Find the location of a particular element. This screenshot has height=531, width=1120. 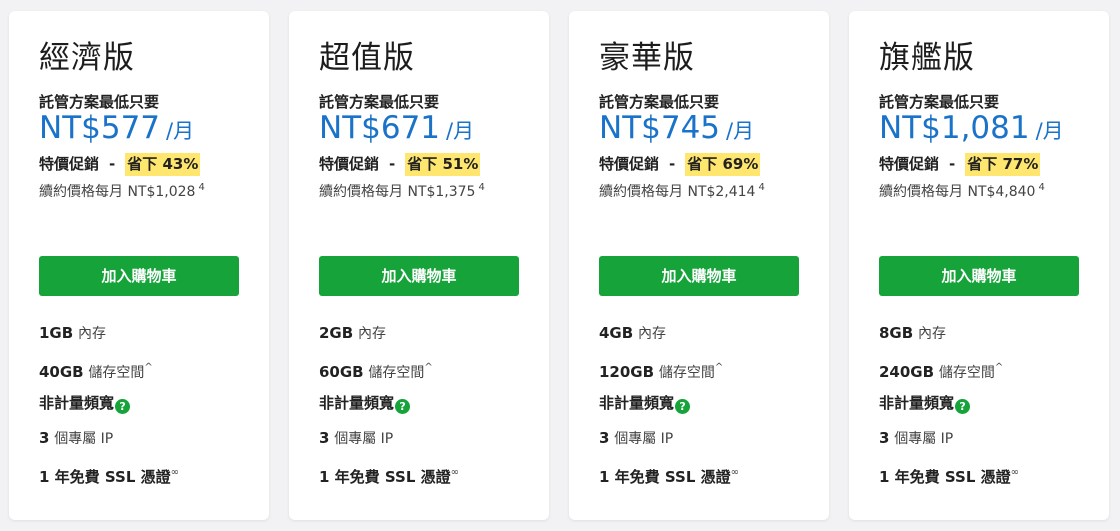

promo-line: 特價促銷 - 省下 69% is located at coordinates (699, 164).